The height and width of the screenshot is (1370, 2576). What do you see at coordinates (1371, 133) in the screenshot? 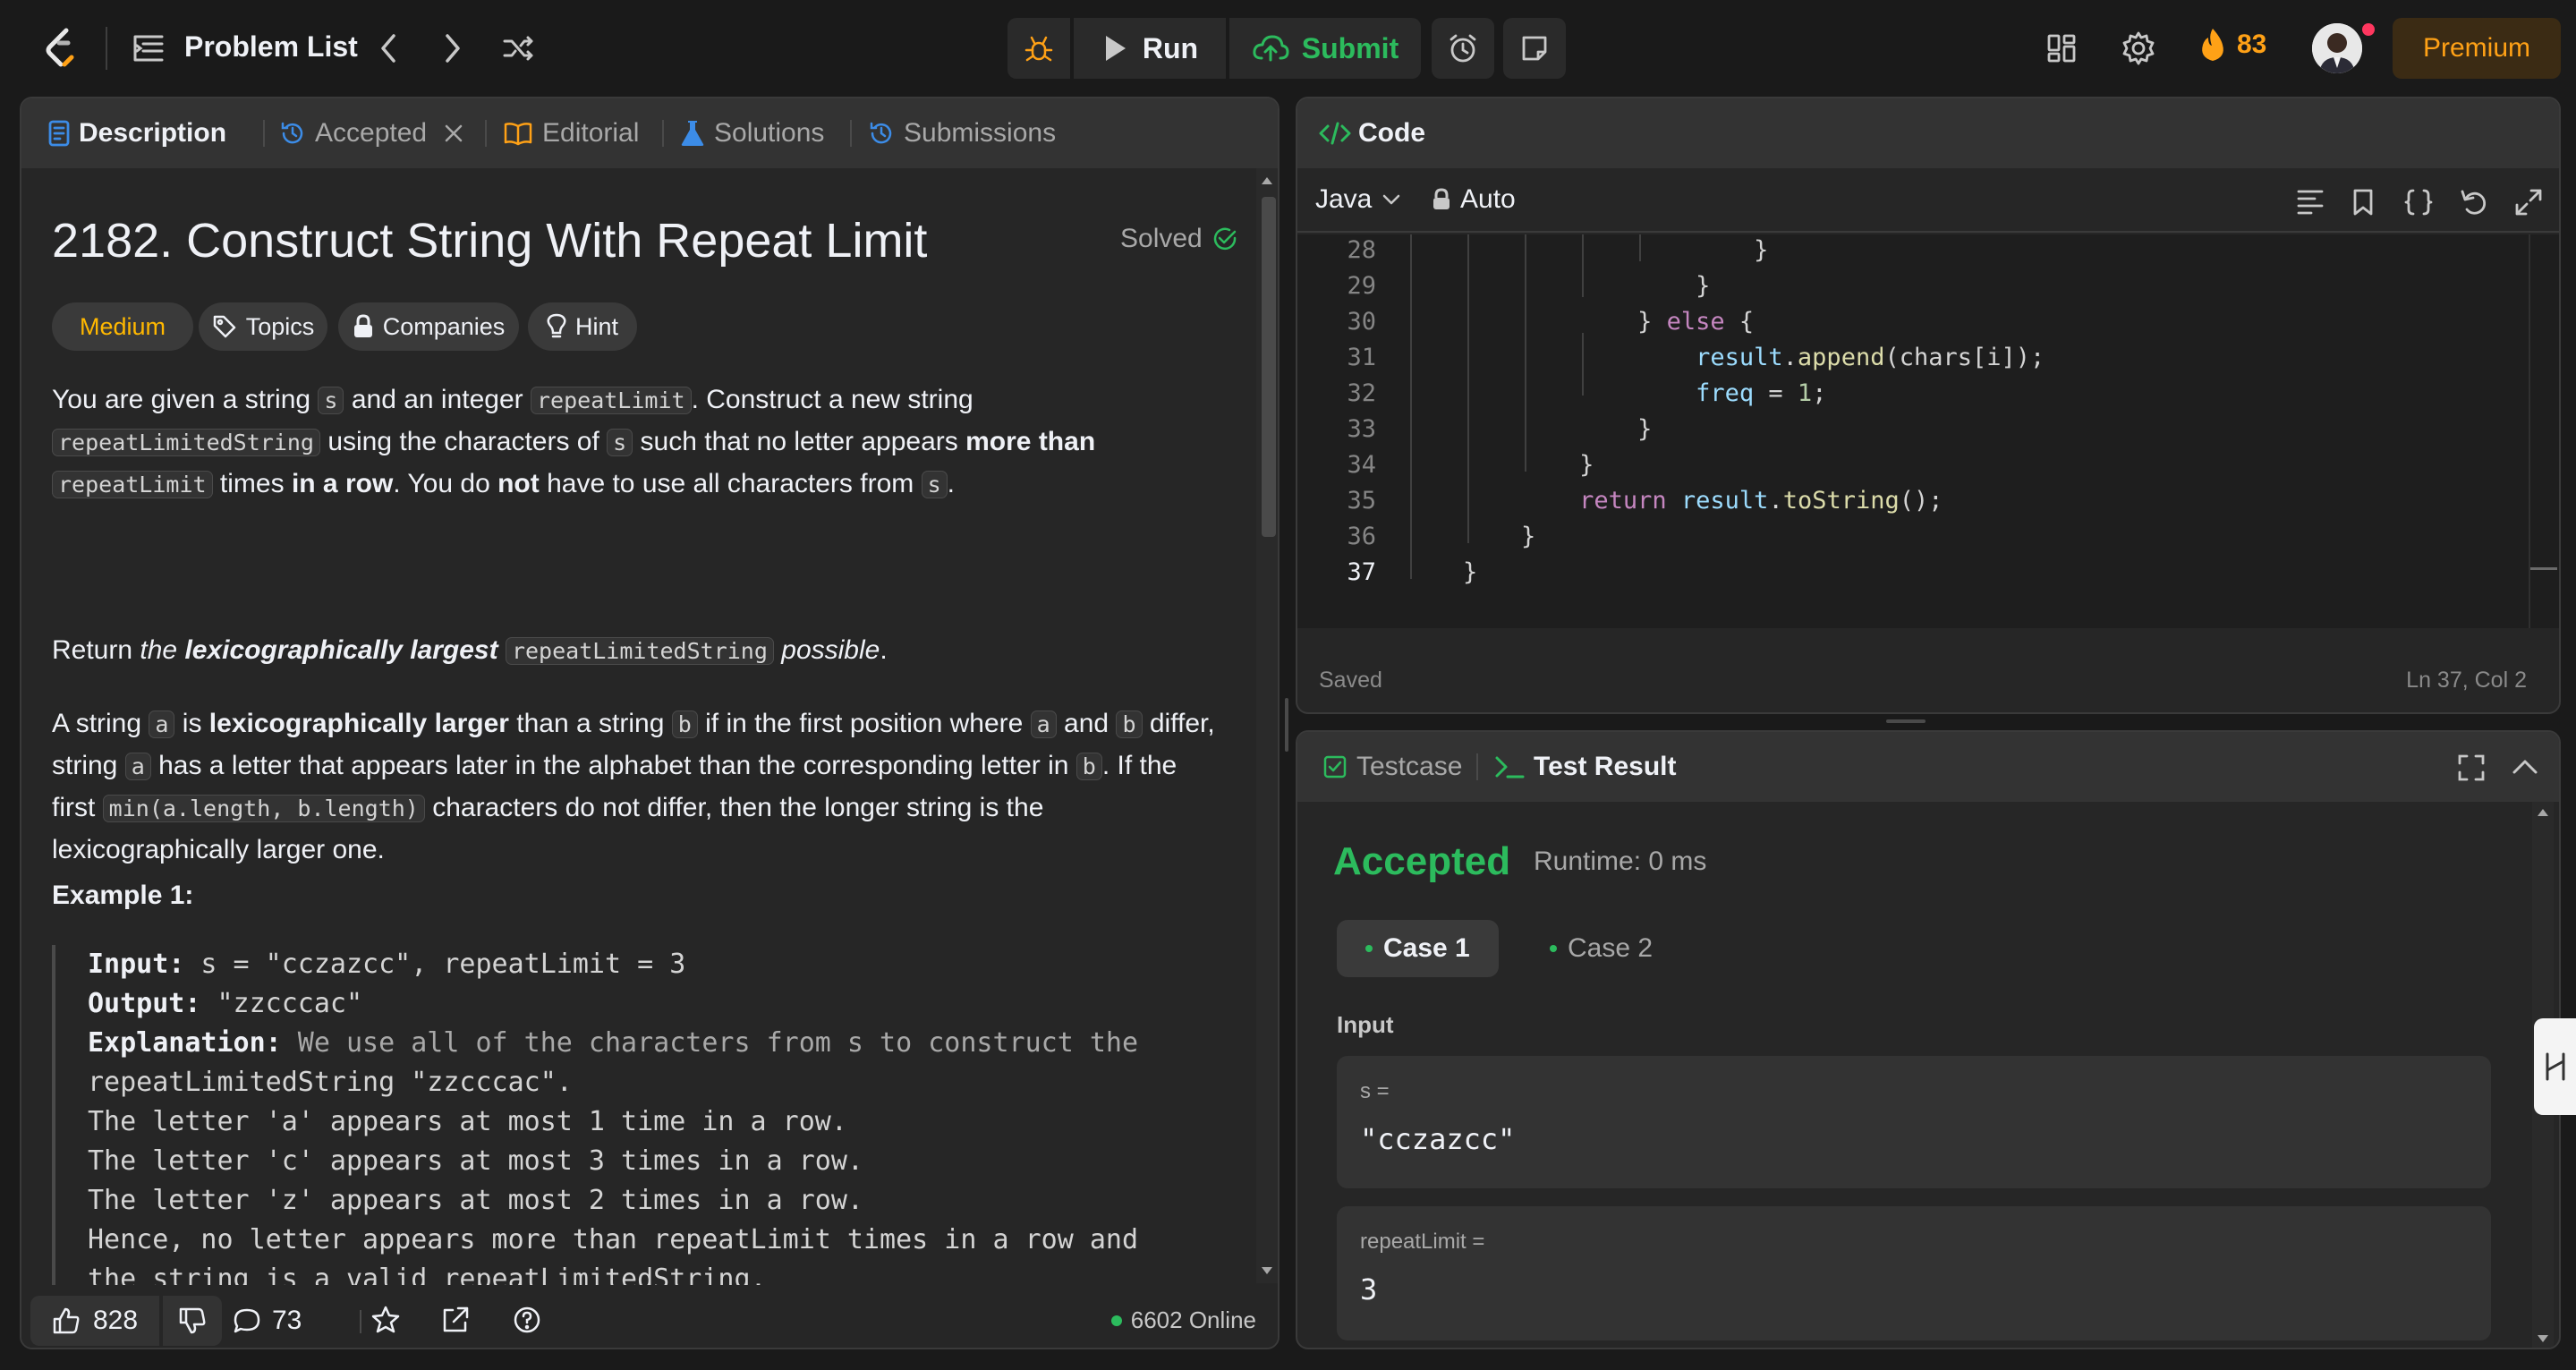
I see `tab-code: Code` at bounding box center [1371, 133].